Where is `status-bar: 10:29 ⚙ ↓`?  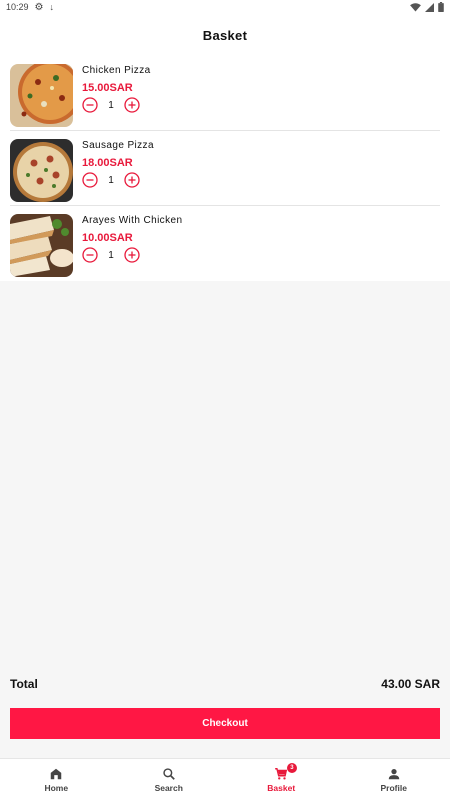
status-bar: 10:29 ⚙ ↓ is located at coordinates (225, 7).